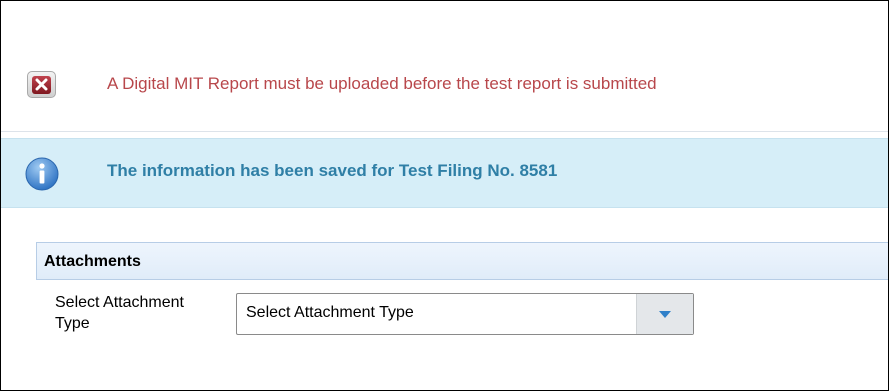 Image resolution: width=889 pixels, height=391 pixels. What do you see at coordinates (119, 313) in the screenshot?
I see `select-attachment-type-label: Select Attachment Type` at bounding box center [119, 313].